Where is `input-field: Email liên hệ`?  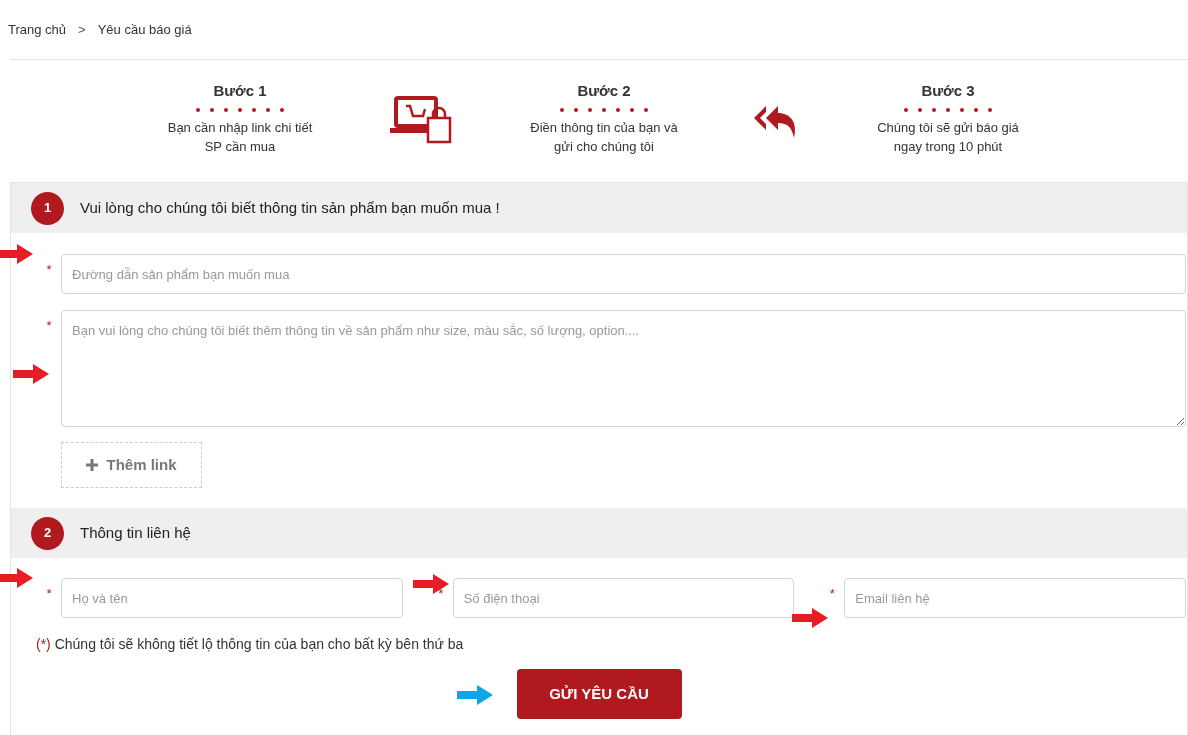
input-field: Email liên hệ is located at coordinates (1015, 598).